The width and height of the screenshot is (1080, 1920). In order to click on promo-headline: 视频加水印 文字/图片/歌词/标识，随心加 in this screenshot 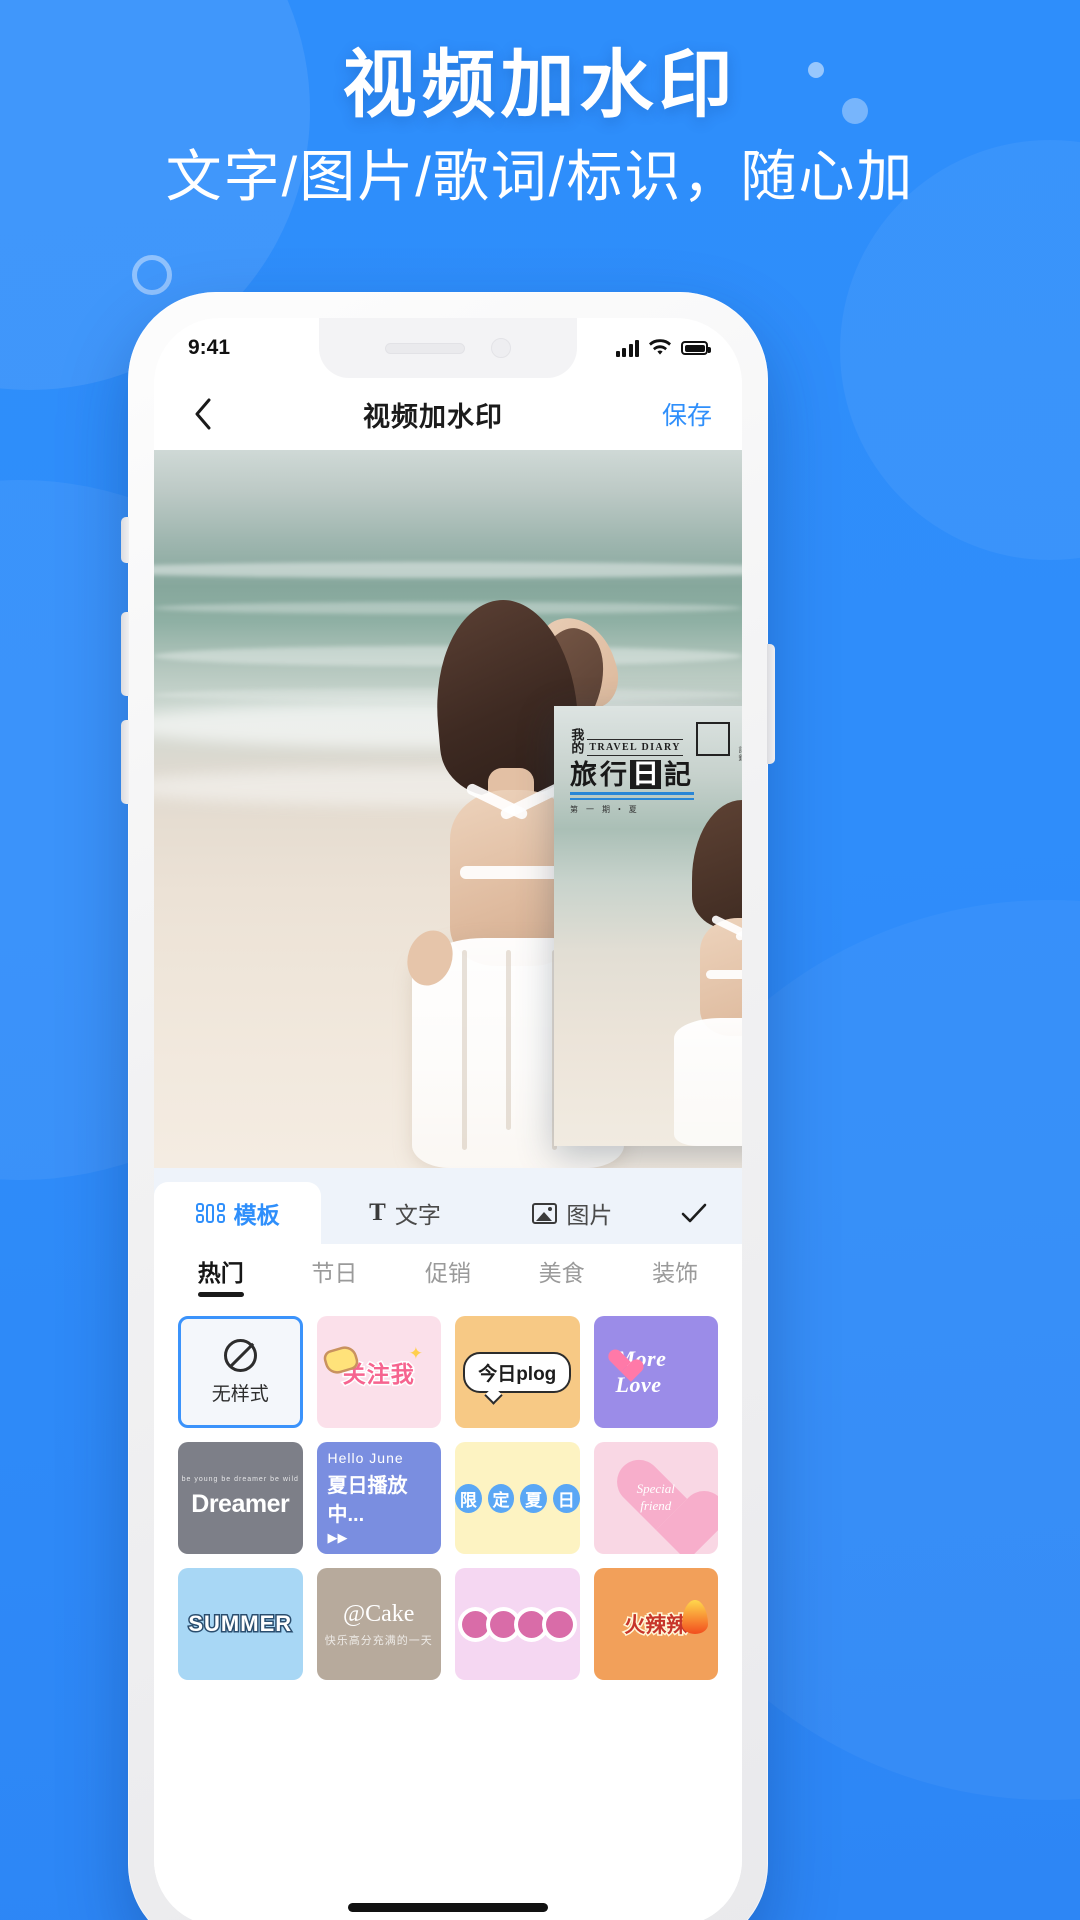, I will do `click(540, 126)`.